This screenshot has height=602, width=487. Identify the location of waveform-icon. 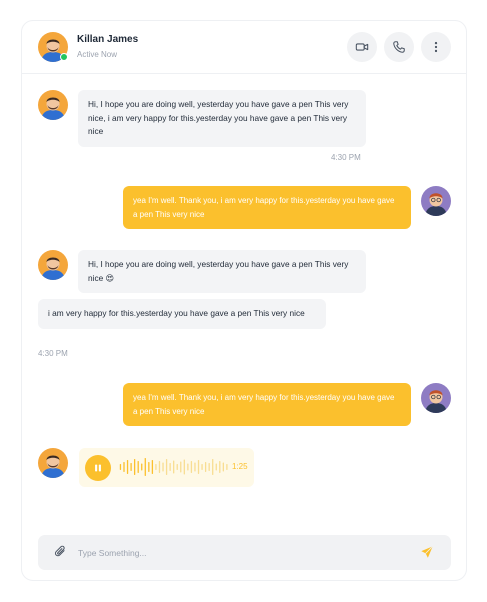
(174, 467).